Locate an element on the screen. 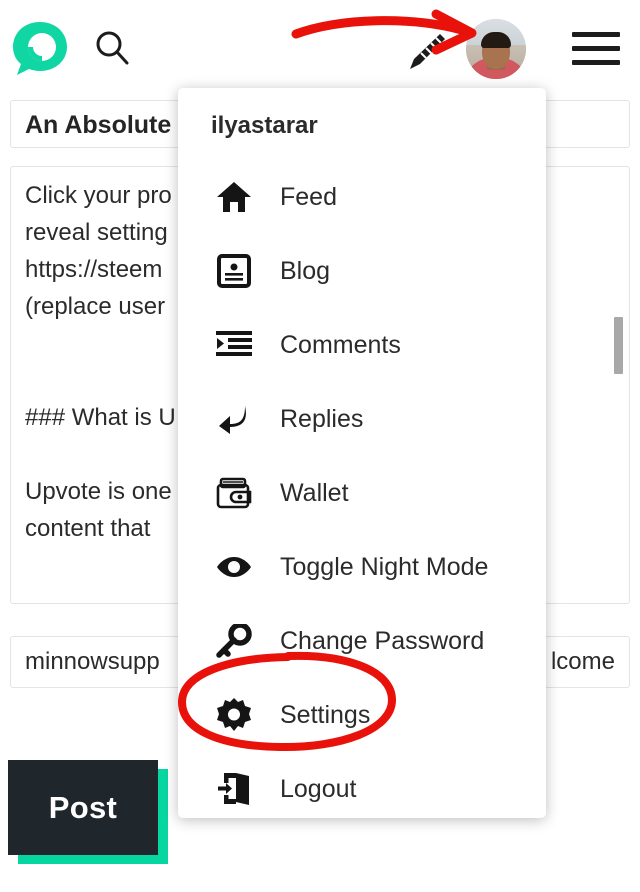  menu-item-label: Comments is located at coordinates (340, 344).